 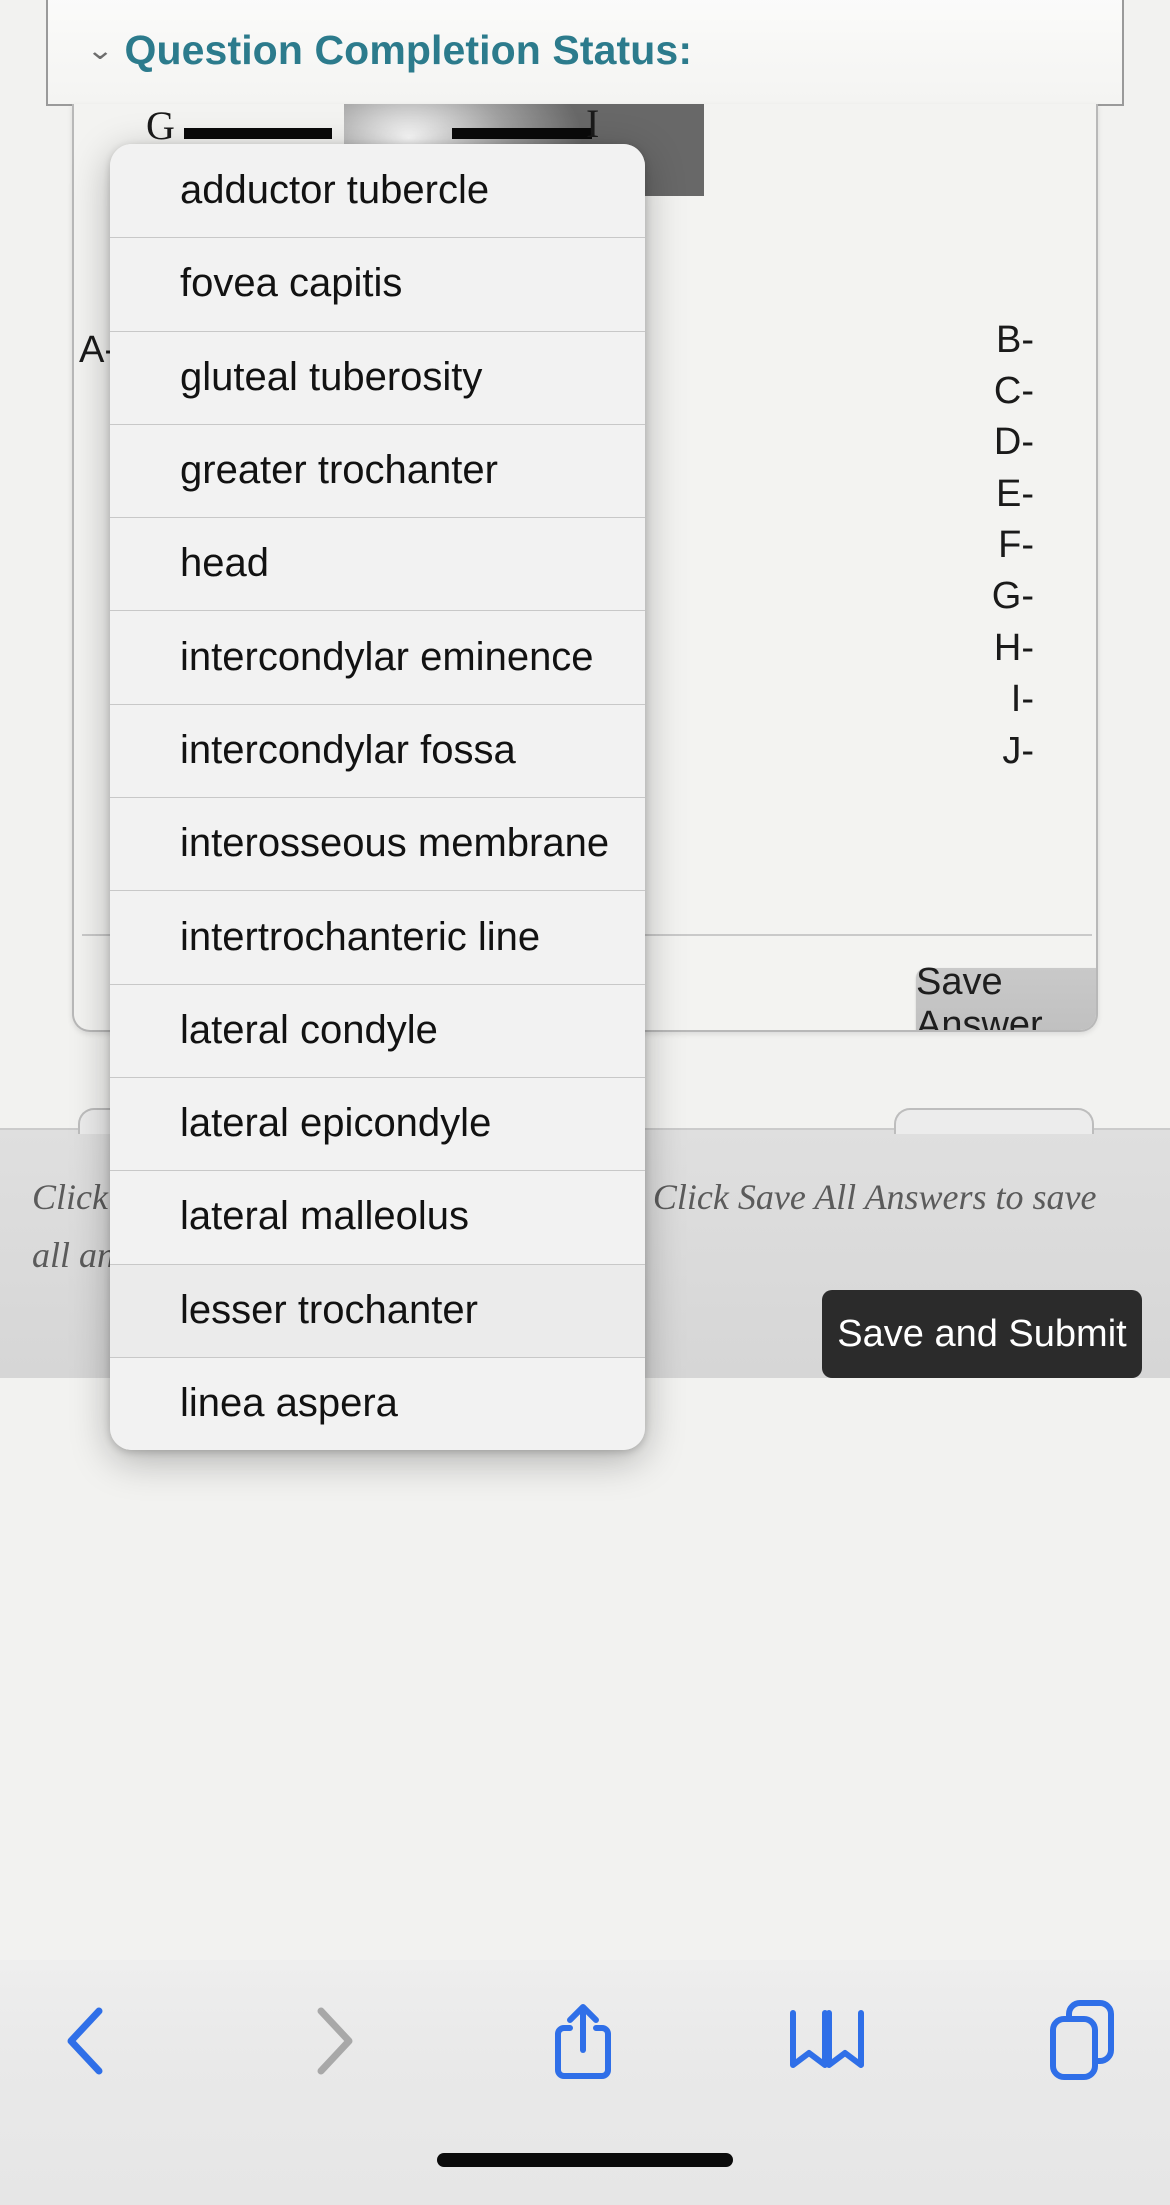 What do you see at coordinates (377, 844) in the screenshot?
I see `option-interosseous-membrane: interosseous membrane` at bounding box center [377, 844].